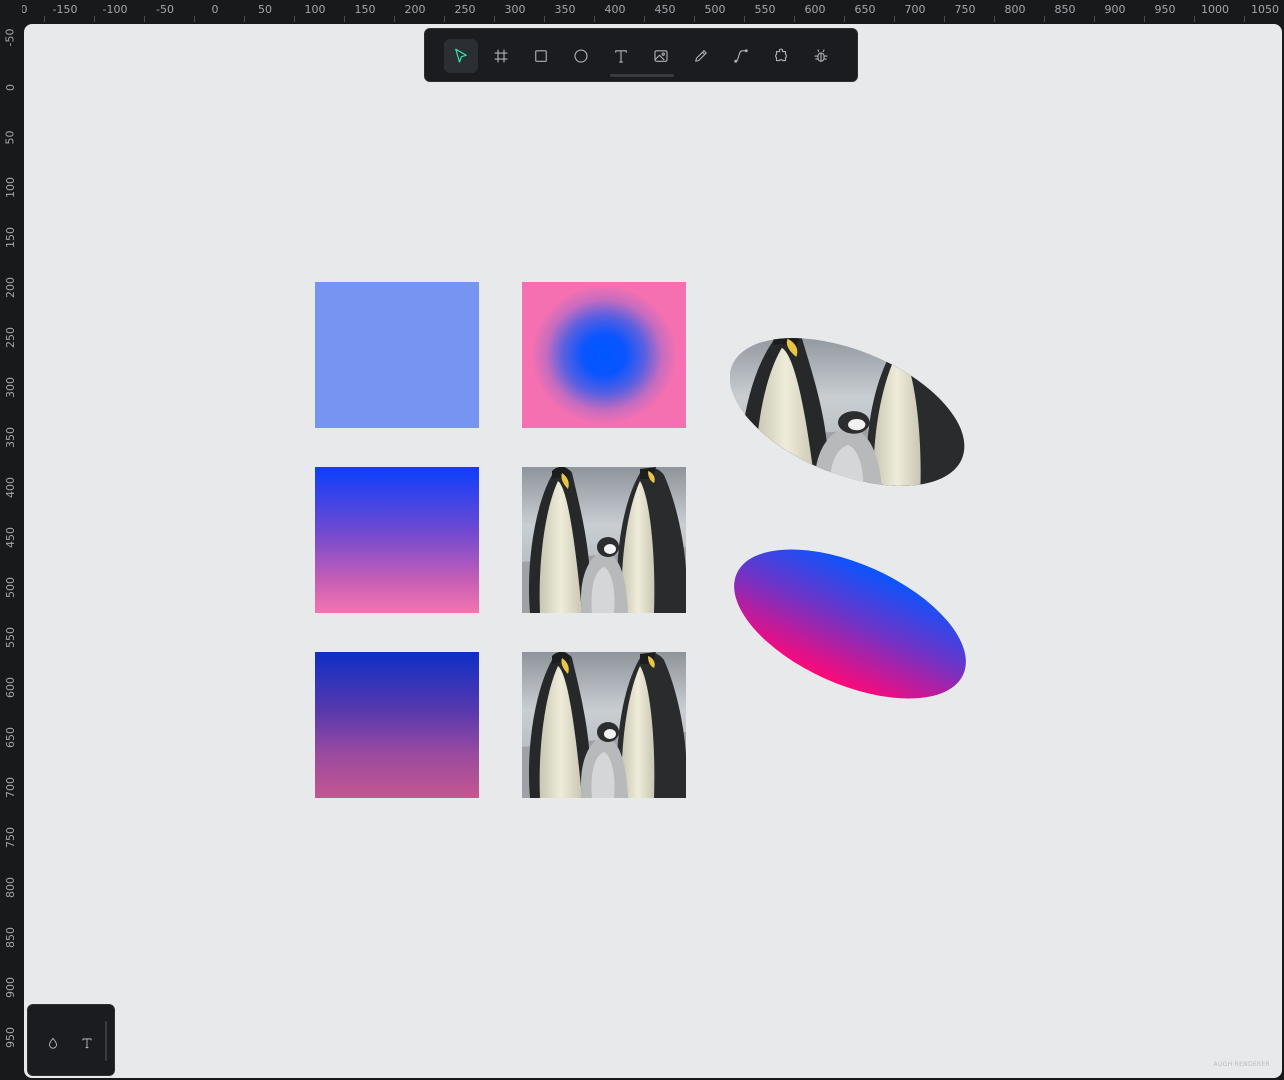  I want to click on tool-ellipse, so click(581, 56).